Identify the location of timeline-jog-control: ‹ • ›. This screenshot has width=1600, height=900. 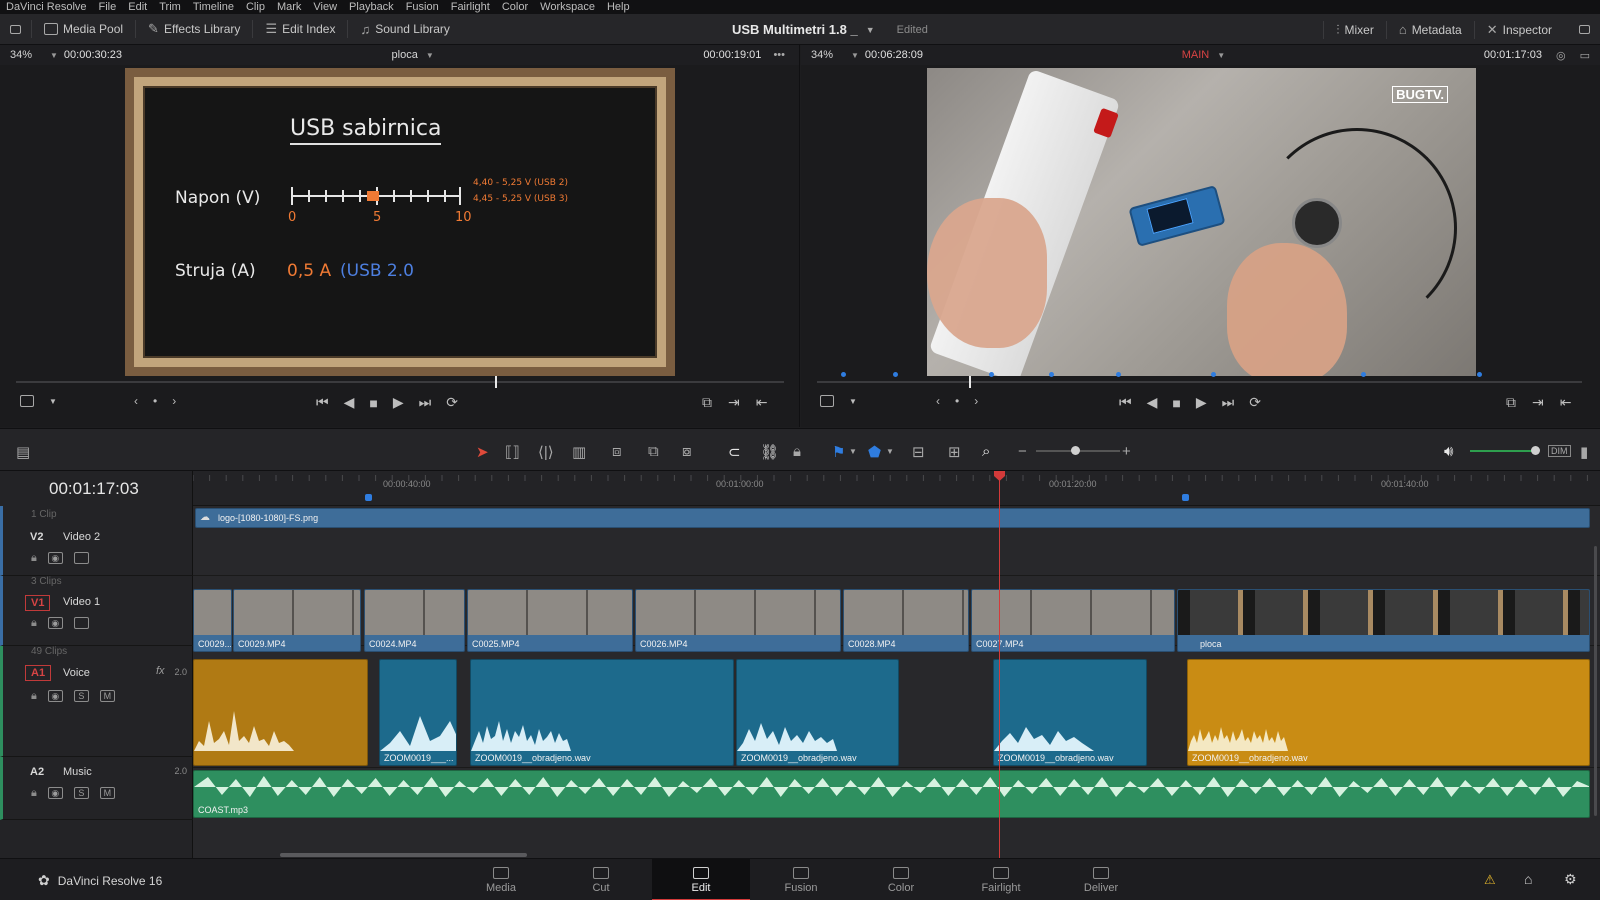
(957, 401).